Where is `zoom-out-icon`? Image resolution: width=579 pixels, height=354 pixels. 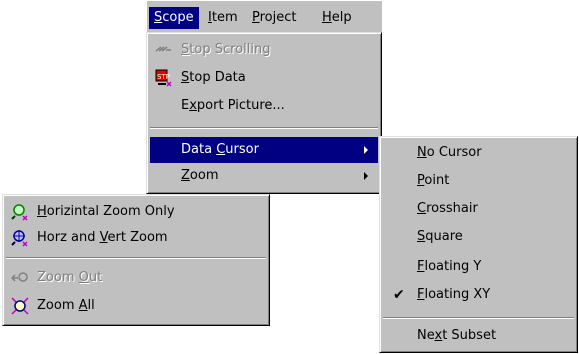
zoom-out-icon is located at coordinates (19, 278).